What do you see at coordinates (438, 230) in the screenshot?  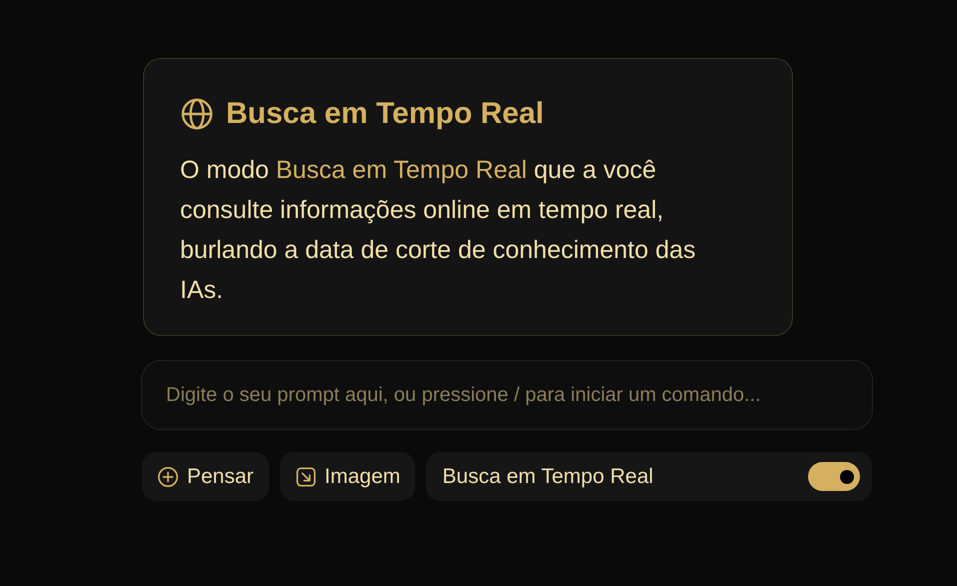 I see `card-description: O modo Busca em Tempo Real que a você consulte informações online em tempo real, burlando a data de corte de conhecimento das IAs.` at bounding box center [438, 230].